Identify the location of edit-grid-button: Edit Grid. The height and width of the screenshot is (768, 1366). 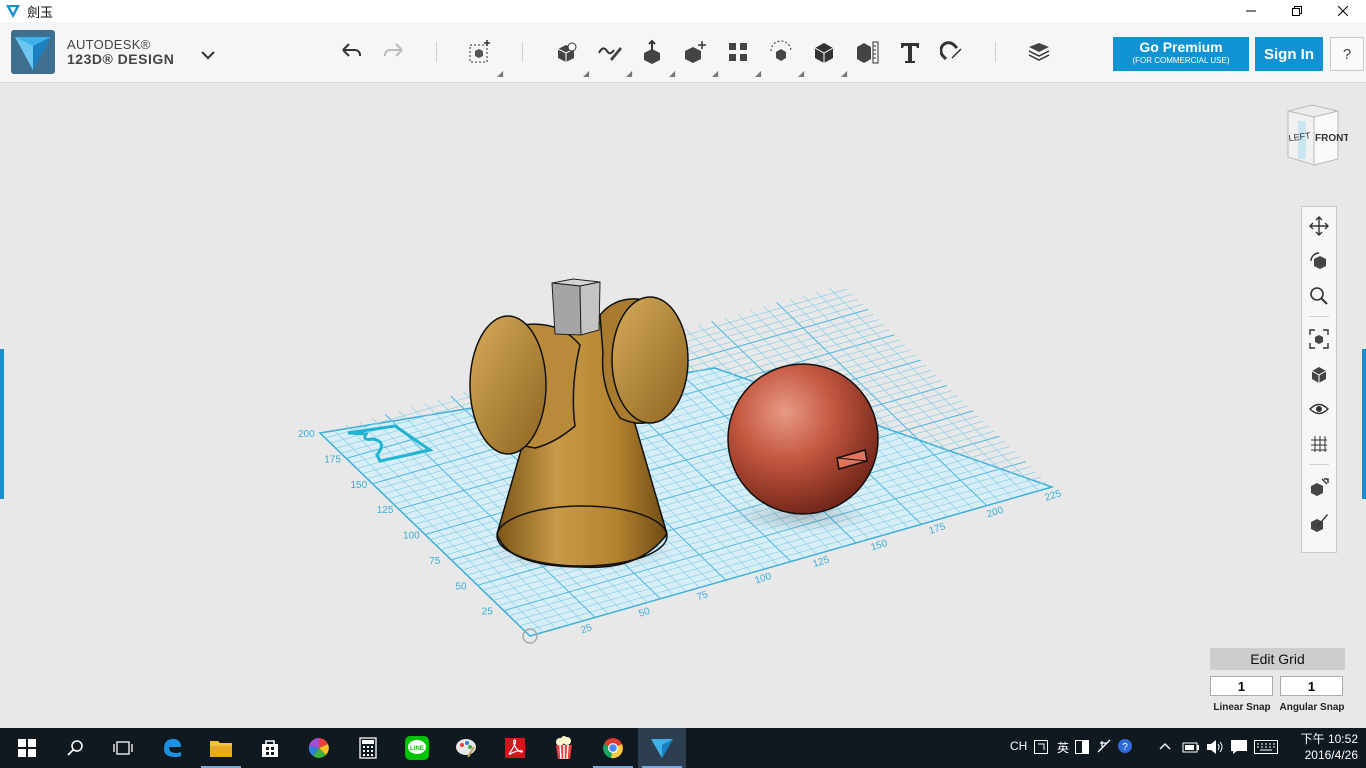
(1277, 659).